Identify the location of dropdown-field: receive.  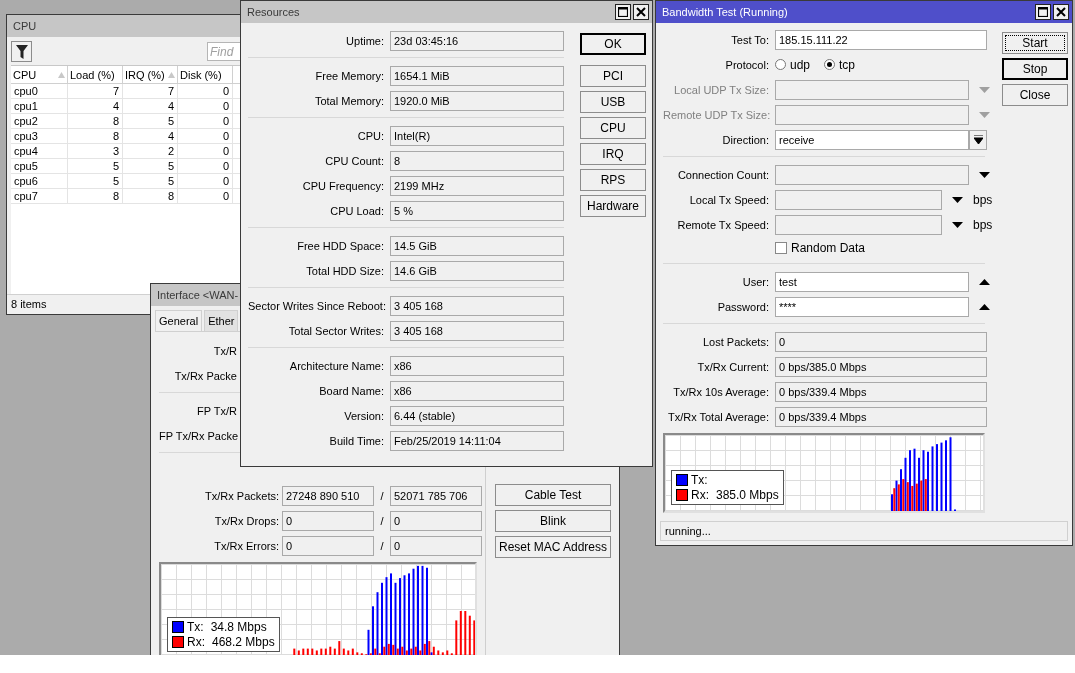
(872, 139).